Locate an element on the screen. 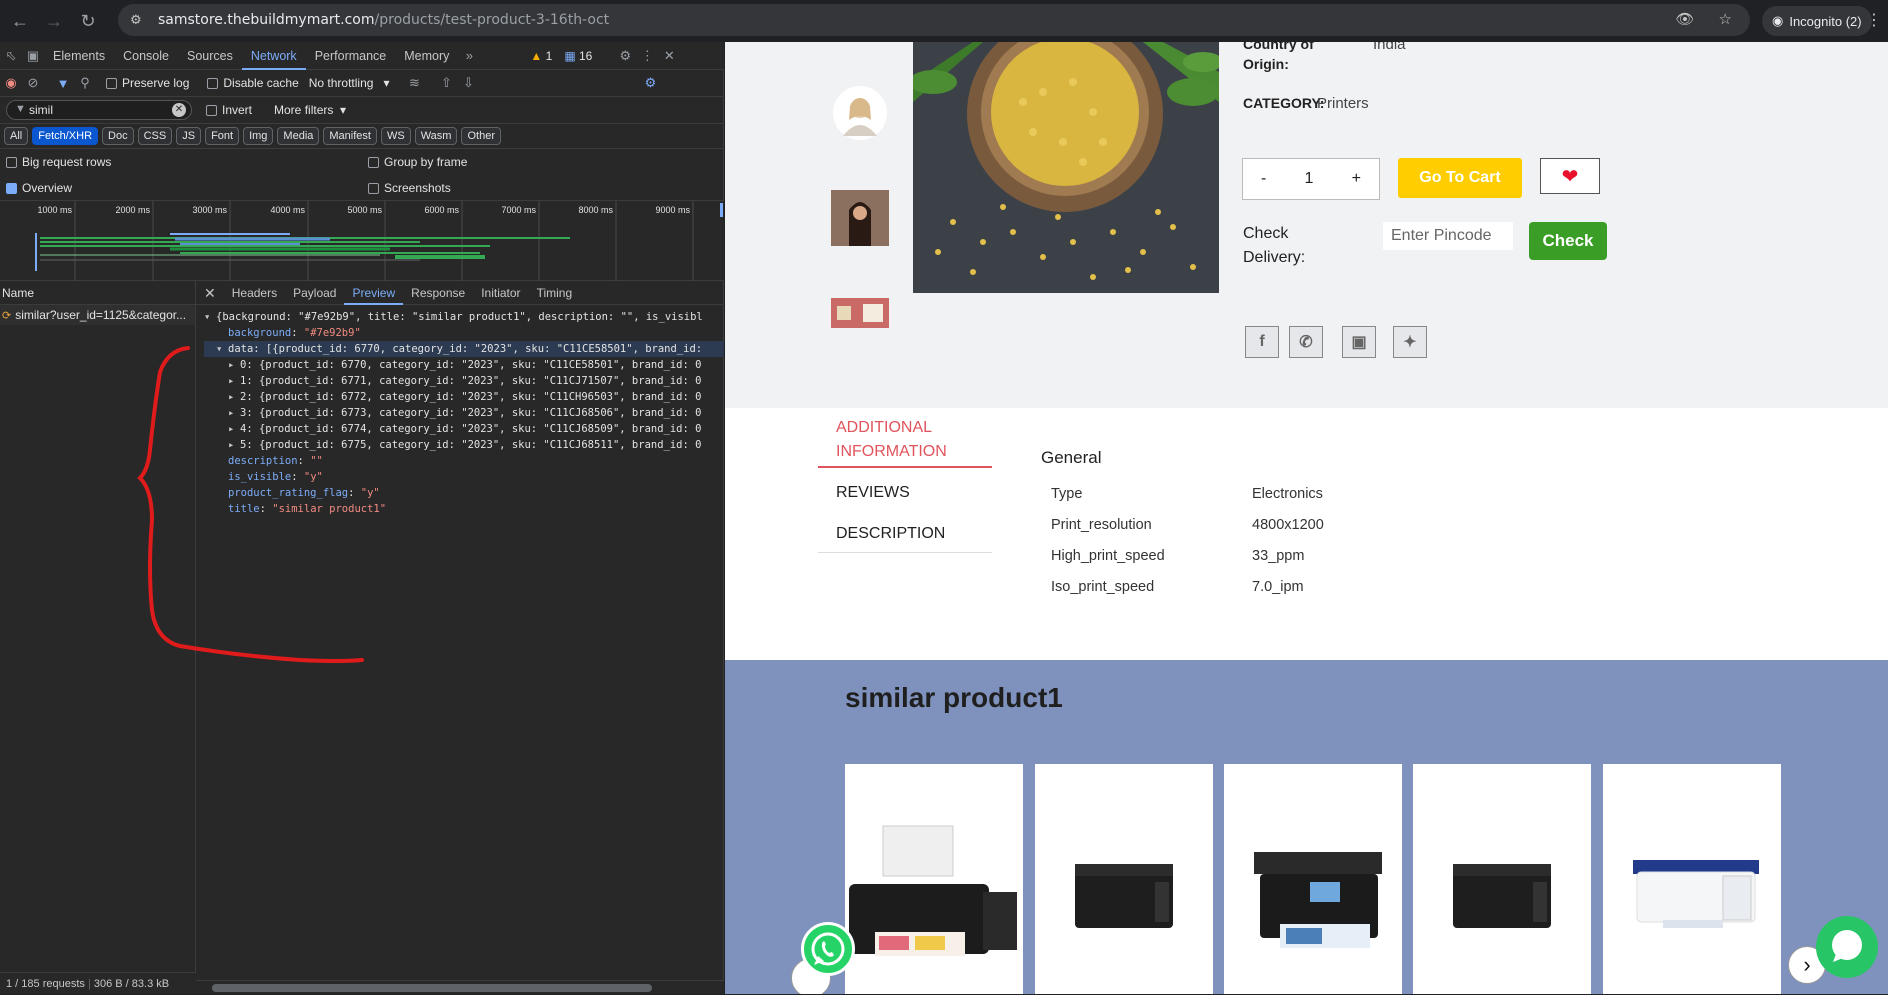  overview-checkbox: Overview is located at coordinates (39, 188).